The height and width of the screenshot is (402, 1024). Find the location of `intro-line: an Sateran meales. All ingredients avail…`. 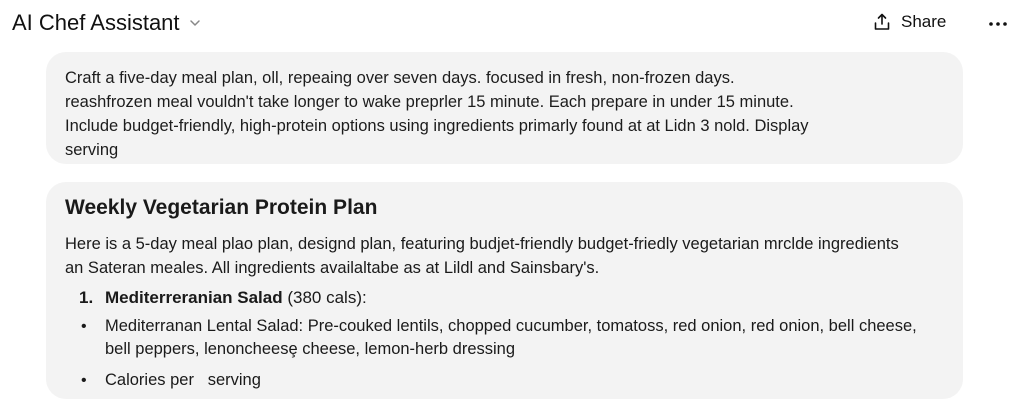

intro-line: an Sateran meales. All ingredients avail… is located at coordinates (332, 268).